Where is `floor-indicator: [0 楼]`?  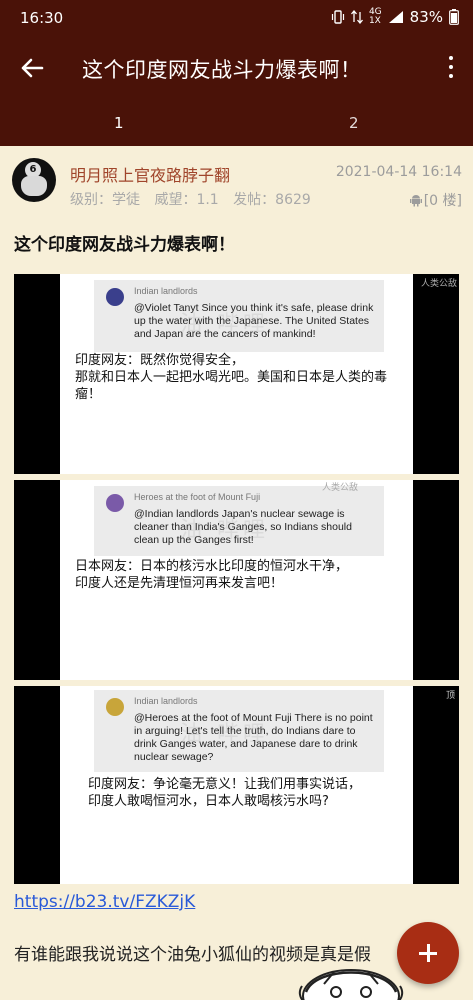
floor-indicator: [0 楼] is located at coordinates (435, 200).